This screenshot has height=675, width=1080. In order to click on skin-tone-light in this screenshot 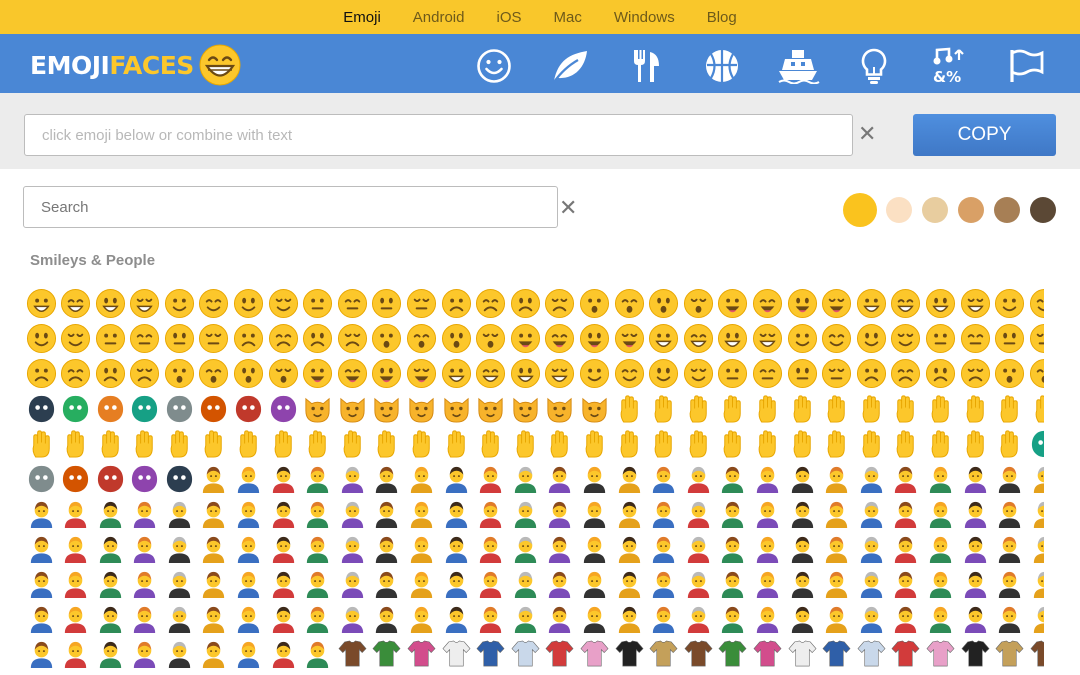, I will do `click(899, 210)`.